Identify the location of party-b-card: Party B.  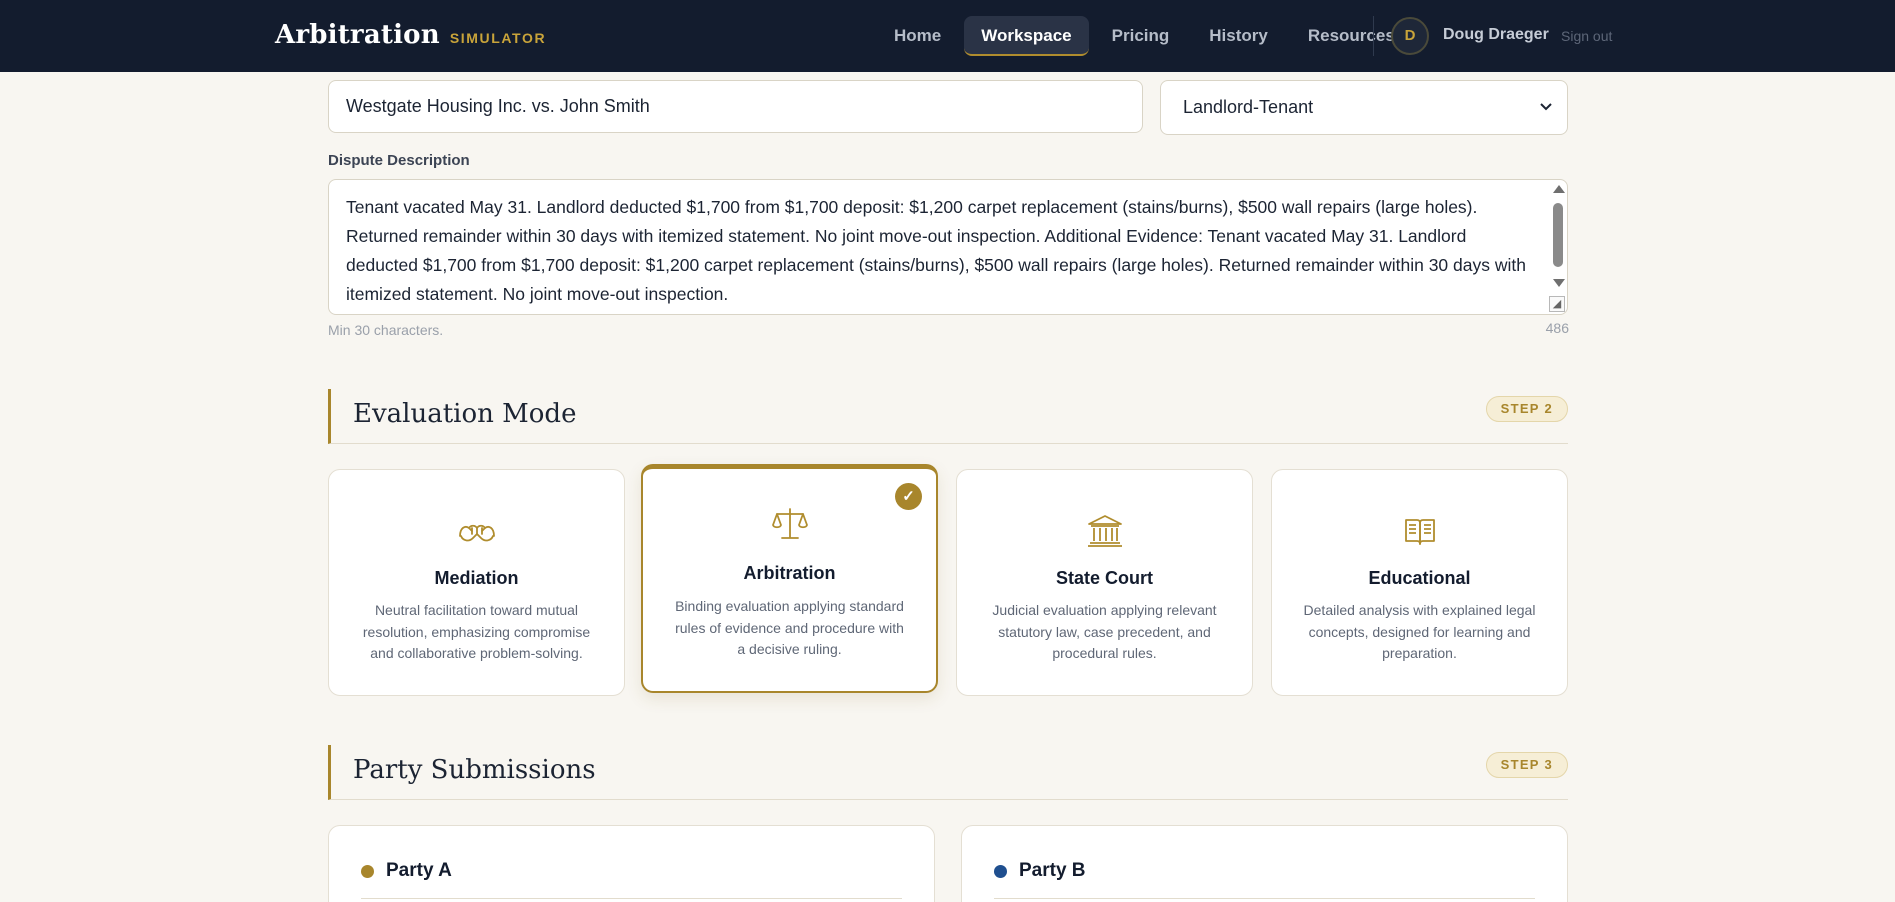
(1264, 863).